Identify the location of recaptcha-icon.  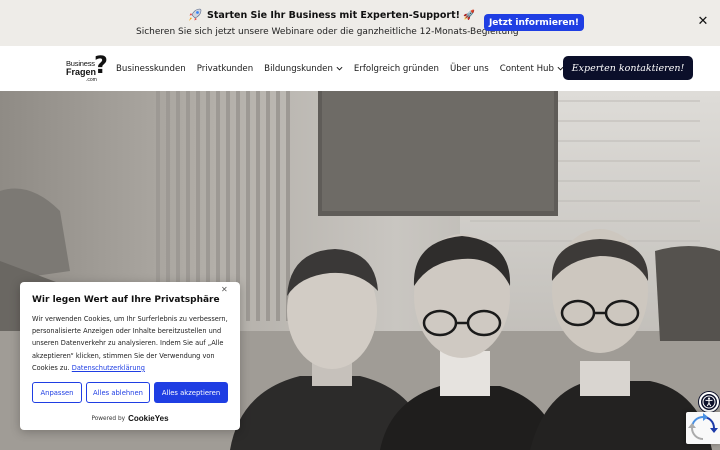
(703, 426).